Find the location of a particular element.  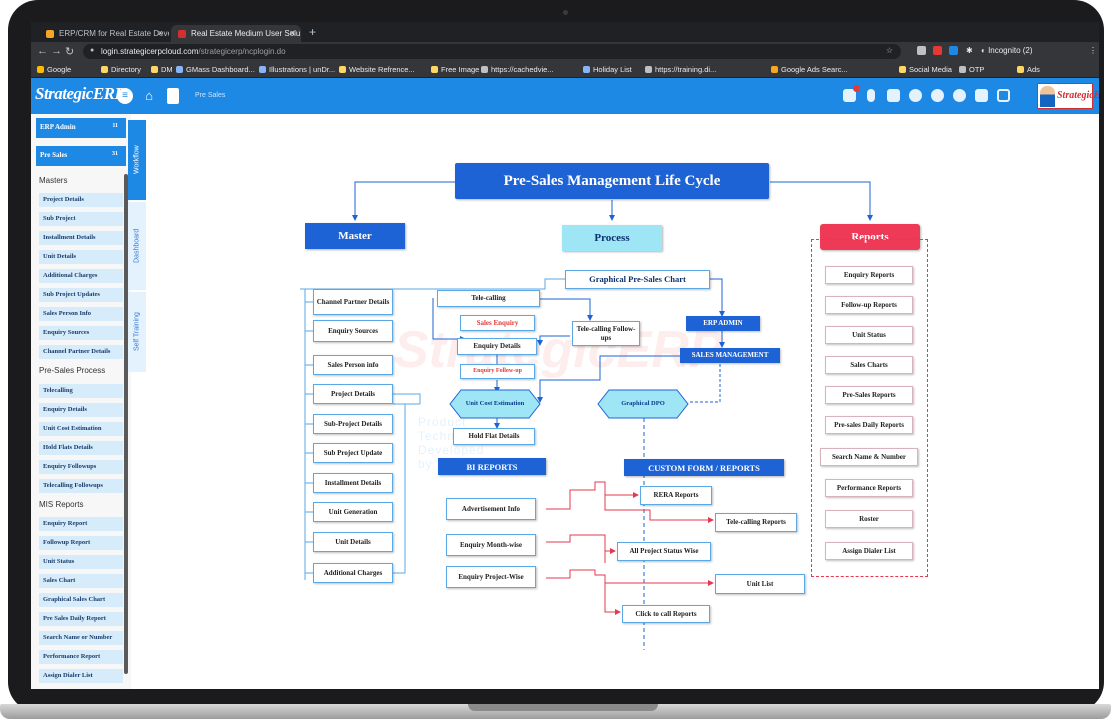

report-item: Performance Reports is located at coordinates (869, 488).